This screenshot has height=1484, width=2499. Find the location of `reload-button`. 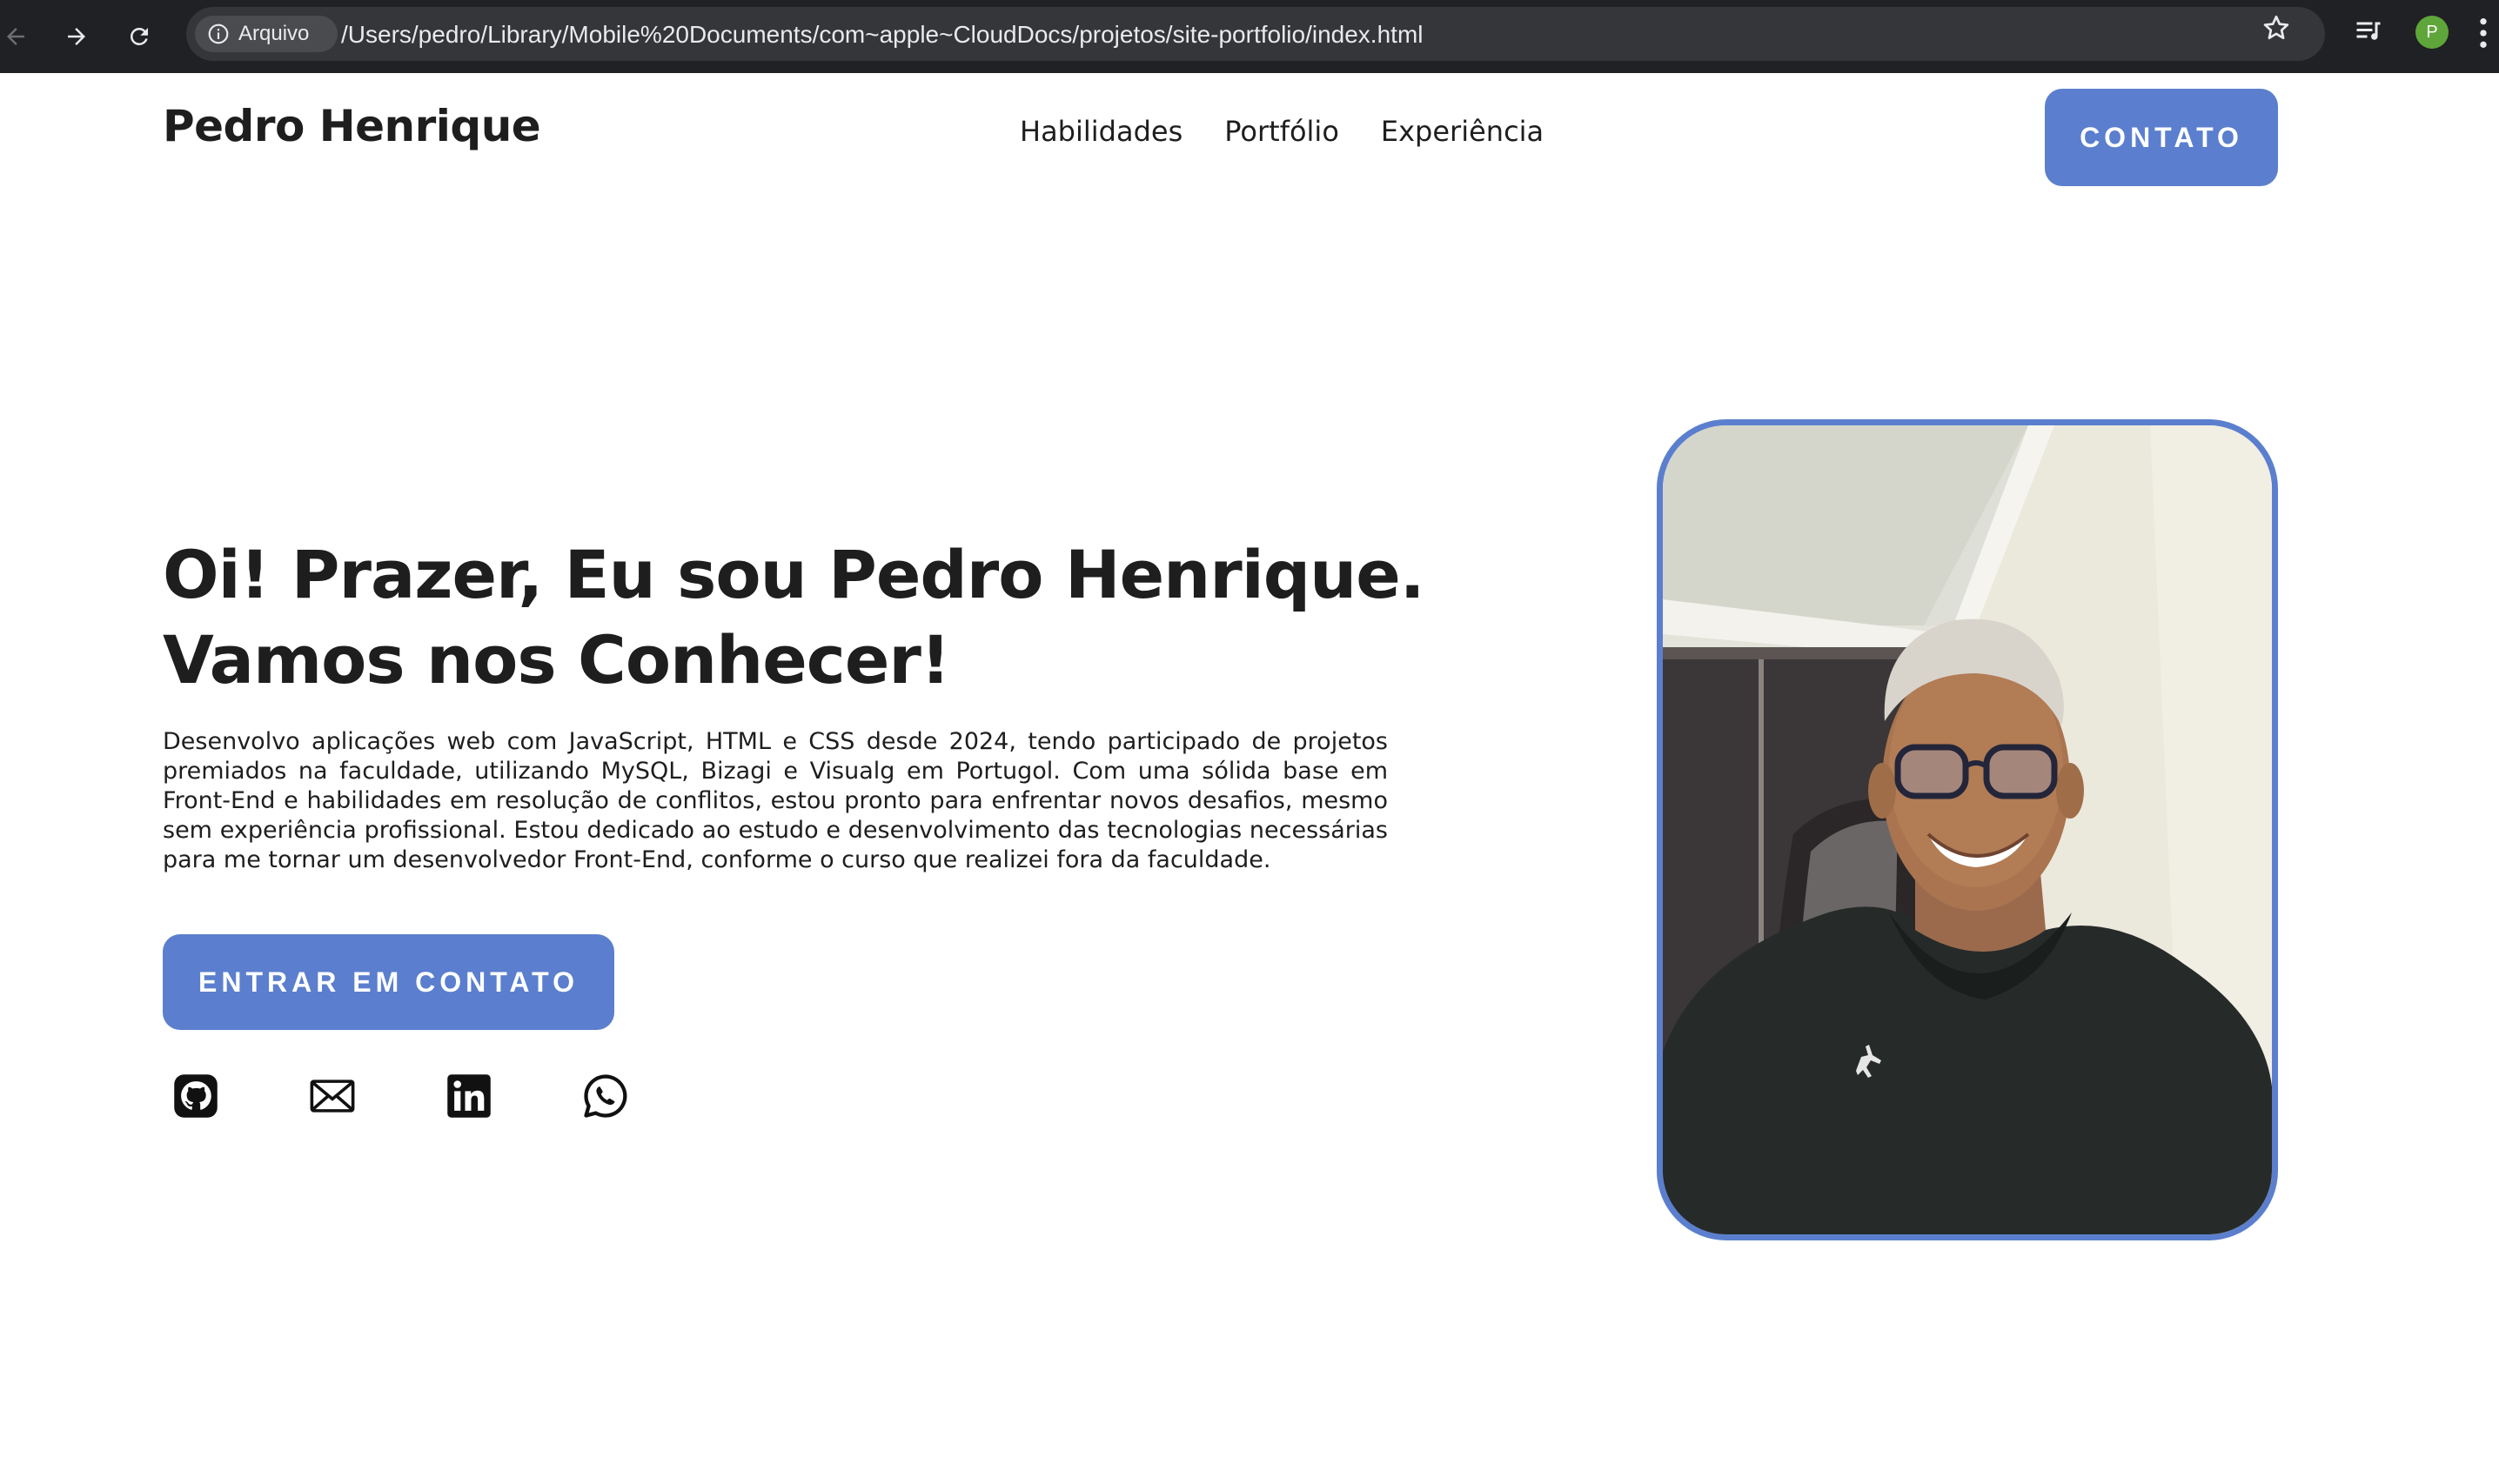

reload-button is located at coordinates (139, 36).